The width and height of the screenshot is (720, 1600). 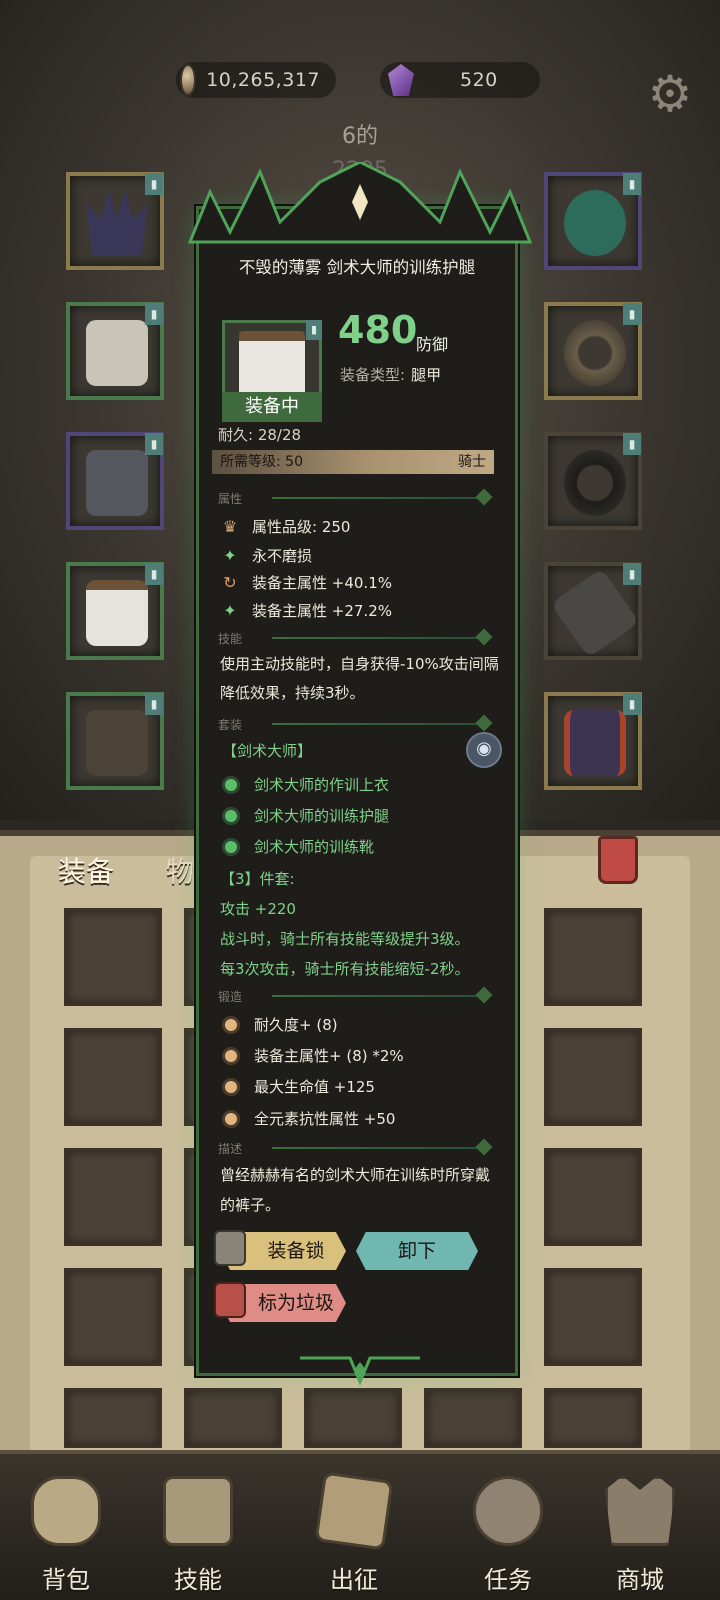 What do you see at coordinates (401, 80) in the screenshot?
I see `gem-icon` at bounding box center [401, 80].